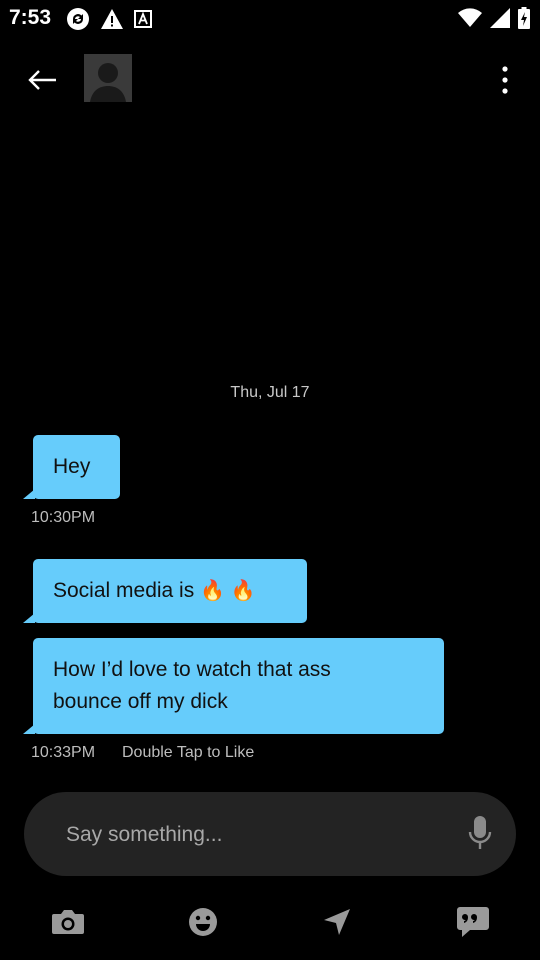 The image size is (540, 960). What do you see at coordinates (470, 20) in the screenshot?
I see `wifi-icon` at bounding box center [470, 20].